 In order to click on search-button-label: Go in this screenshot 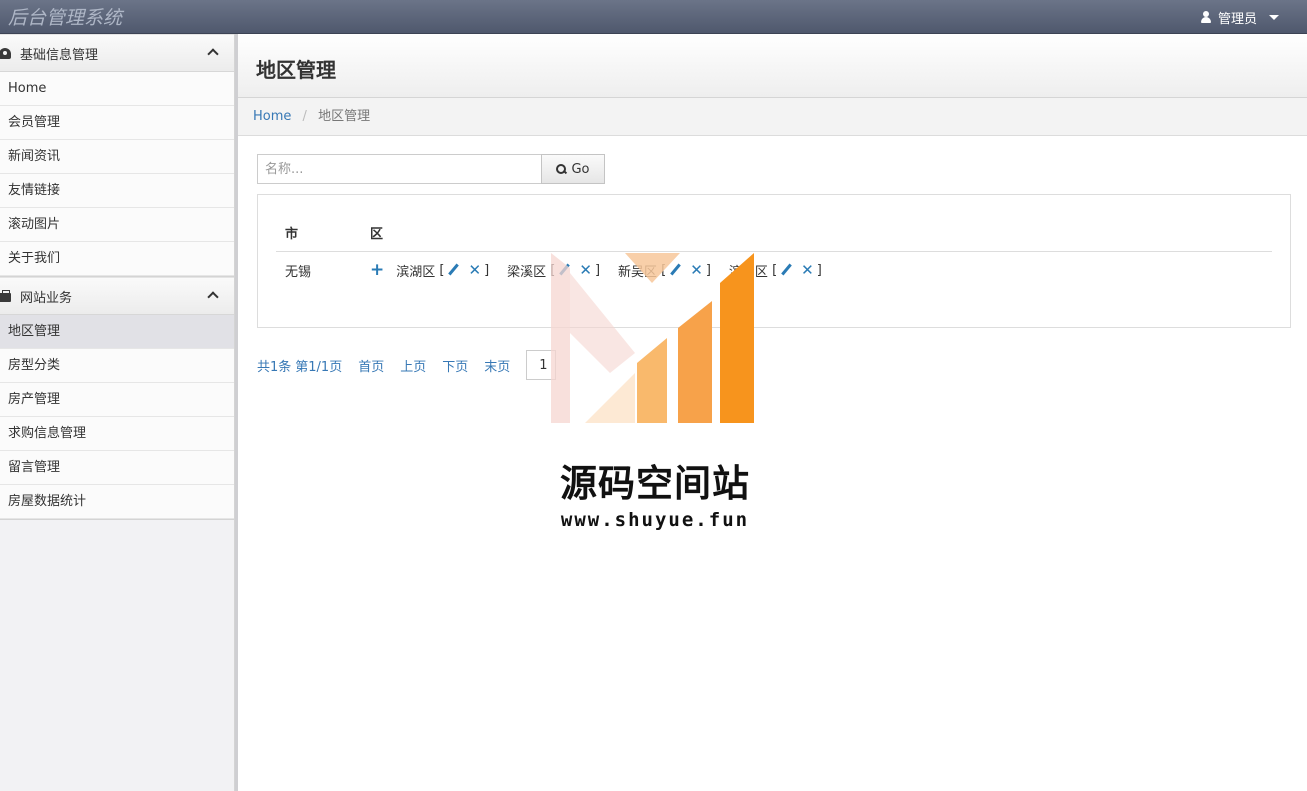, I will do `click(580, 169)`.